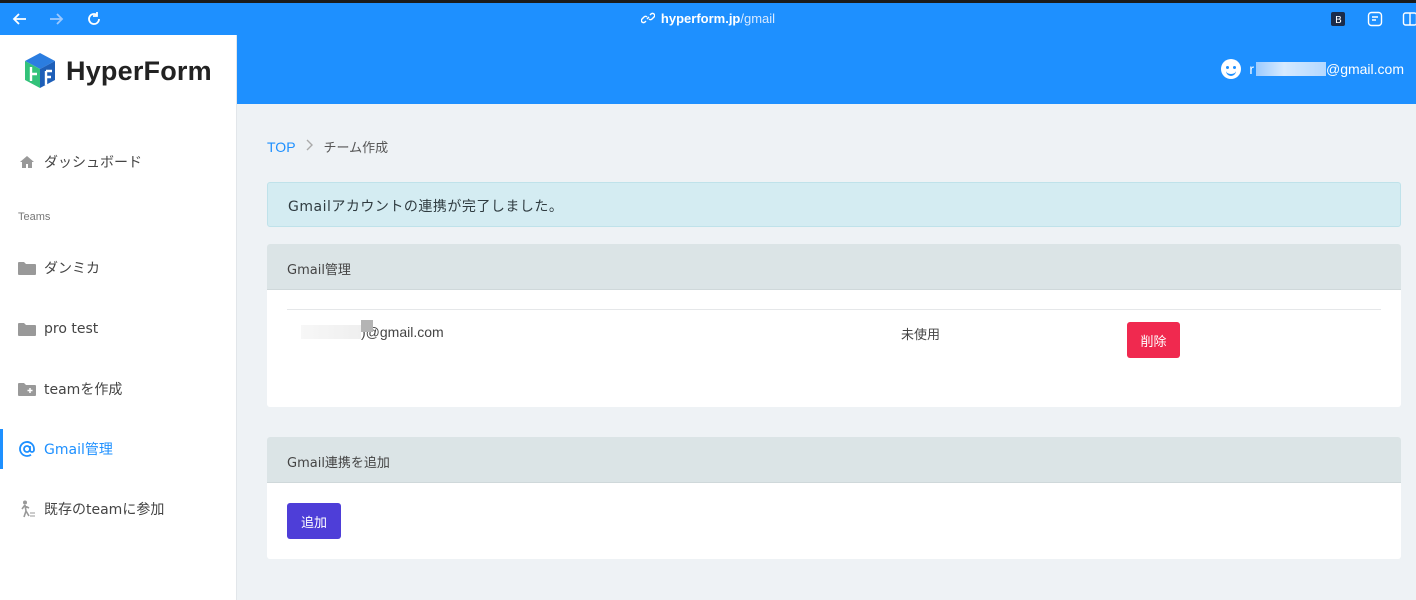 The height and width of the screenshot is (600, 1416). What do you see at coordinates (356, 148) in the screenshot?
I see `breadcrumb-current: チーム作成` at bounding box center [356, 148].